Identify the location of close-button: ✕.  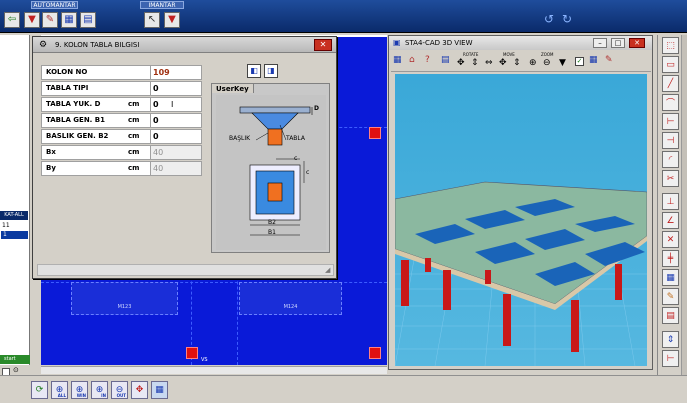
(323, 45).